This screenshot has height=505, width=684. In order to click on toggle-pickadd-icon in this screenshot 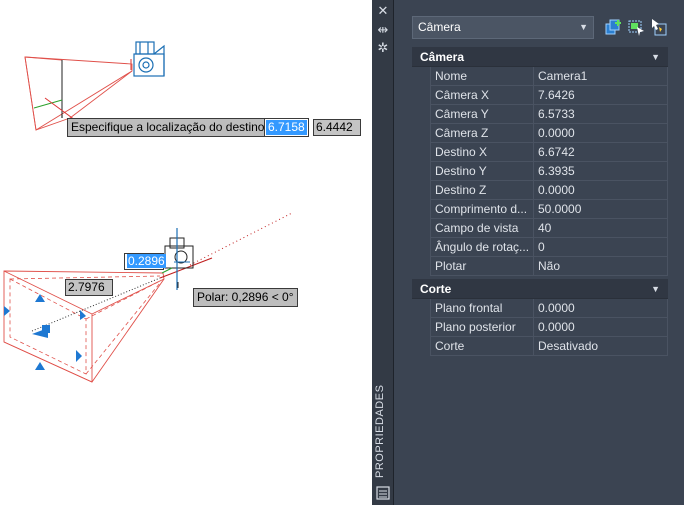, I will do `click(613, 27)`.